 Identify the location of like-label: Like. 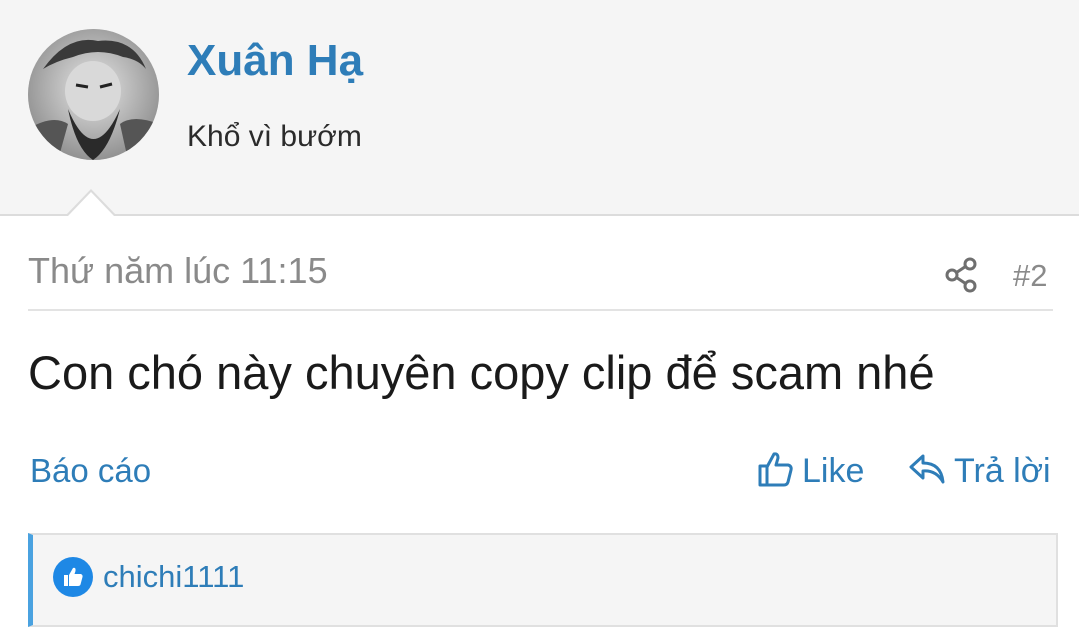
(833, 470).